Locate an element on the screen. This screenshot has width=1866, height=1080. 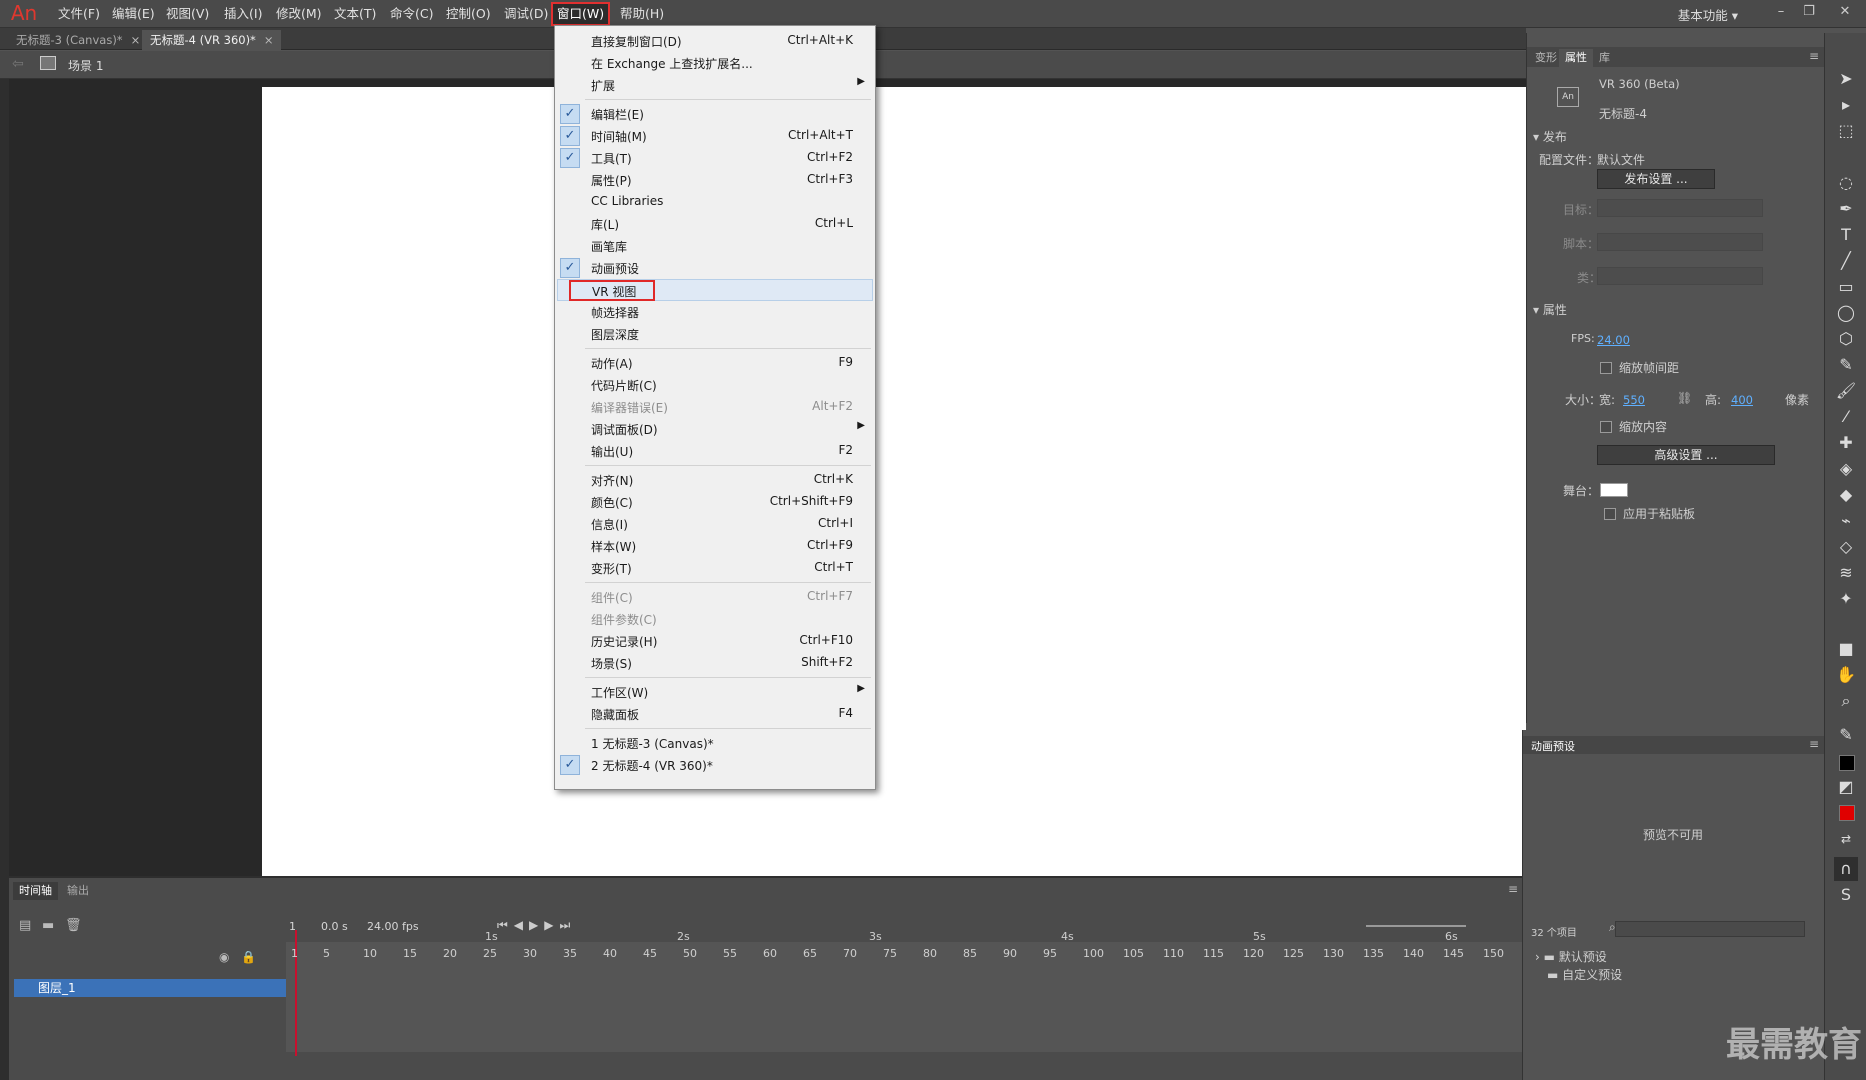
scale-content-checkbox is located at coordinates (1606, 427).